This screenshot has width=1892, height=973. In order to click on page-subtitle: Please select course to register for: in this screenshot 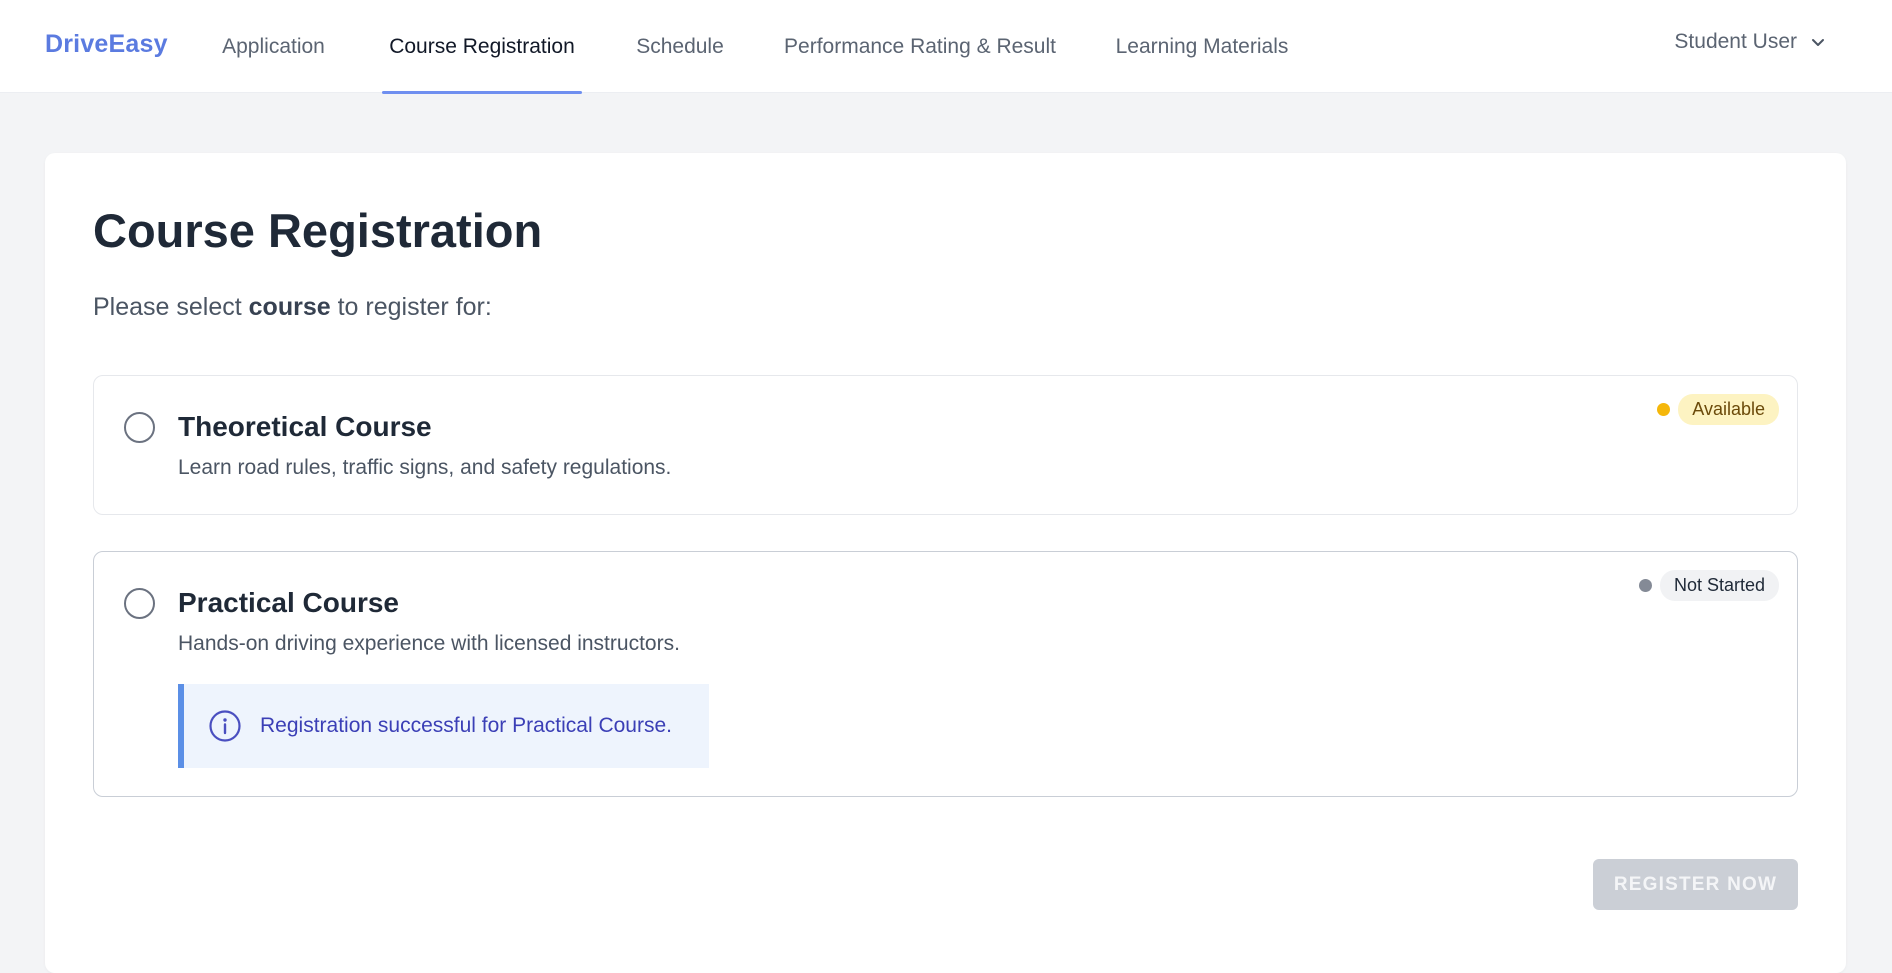, I will do `click(292, 307)`.